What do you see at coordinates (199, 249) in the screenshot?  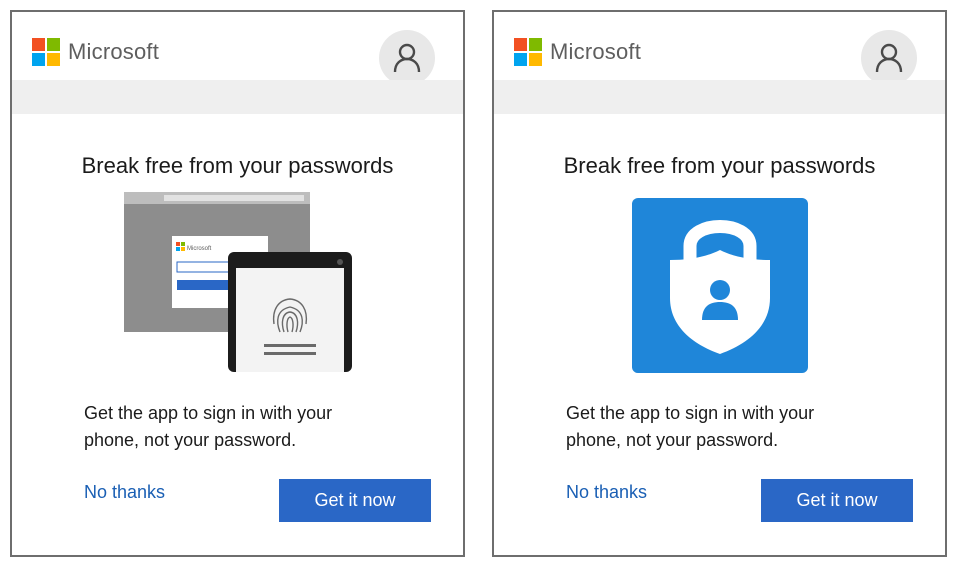 I see `illustration-brand-label: Microsoft` at bounding box center [199, 249].